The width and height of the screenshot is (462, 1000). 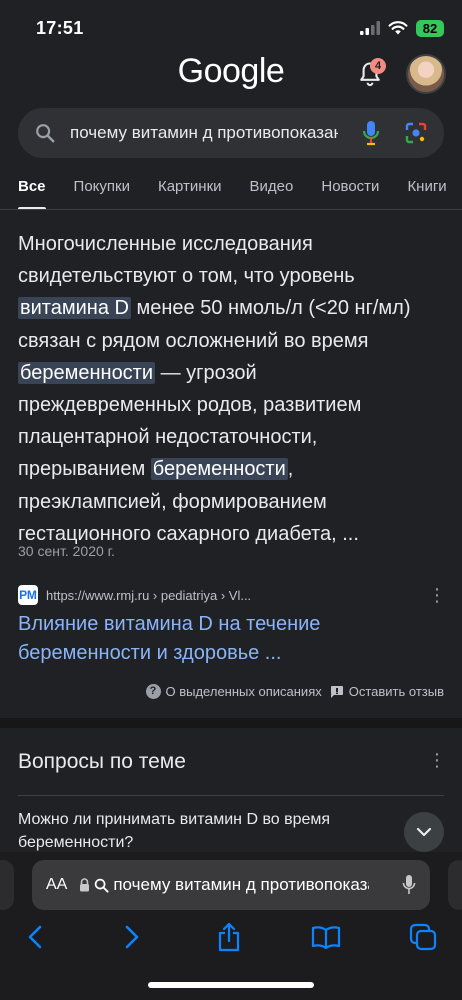 What do you see at coordinates (416, 133) in the screenshot?
I see `lens-search-icon` at bounding box center [416, 133].